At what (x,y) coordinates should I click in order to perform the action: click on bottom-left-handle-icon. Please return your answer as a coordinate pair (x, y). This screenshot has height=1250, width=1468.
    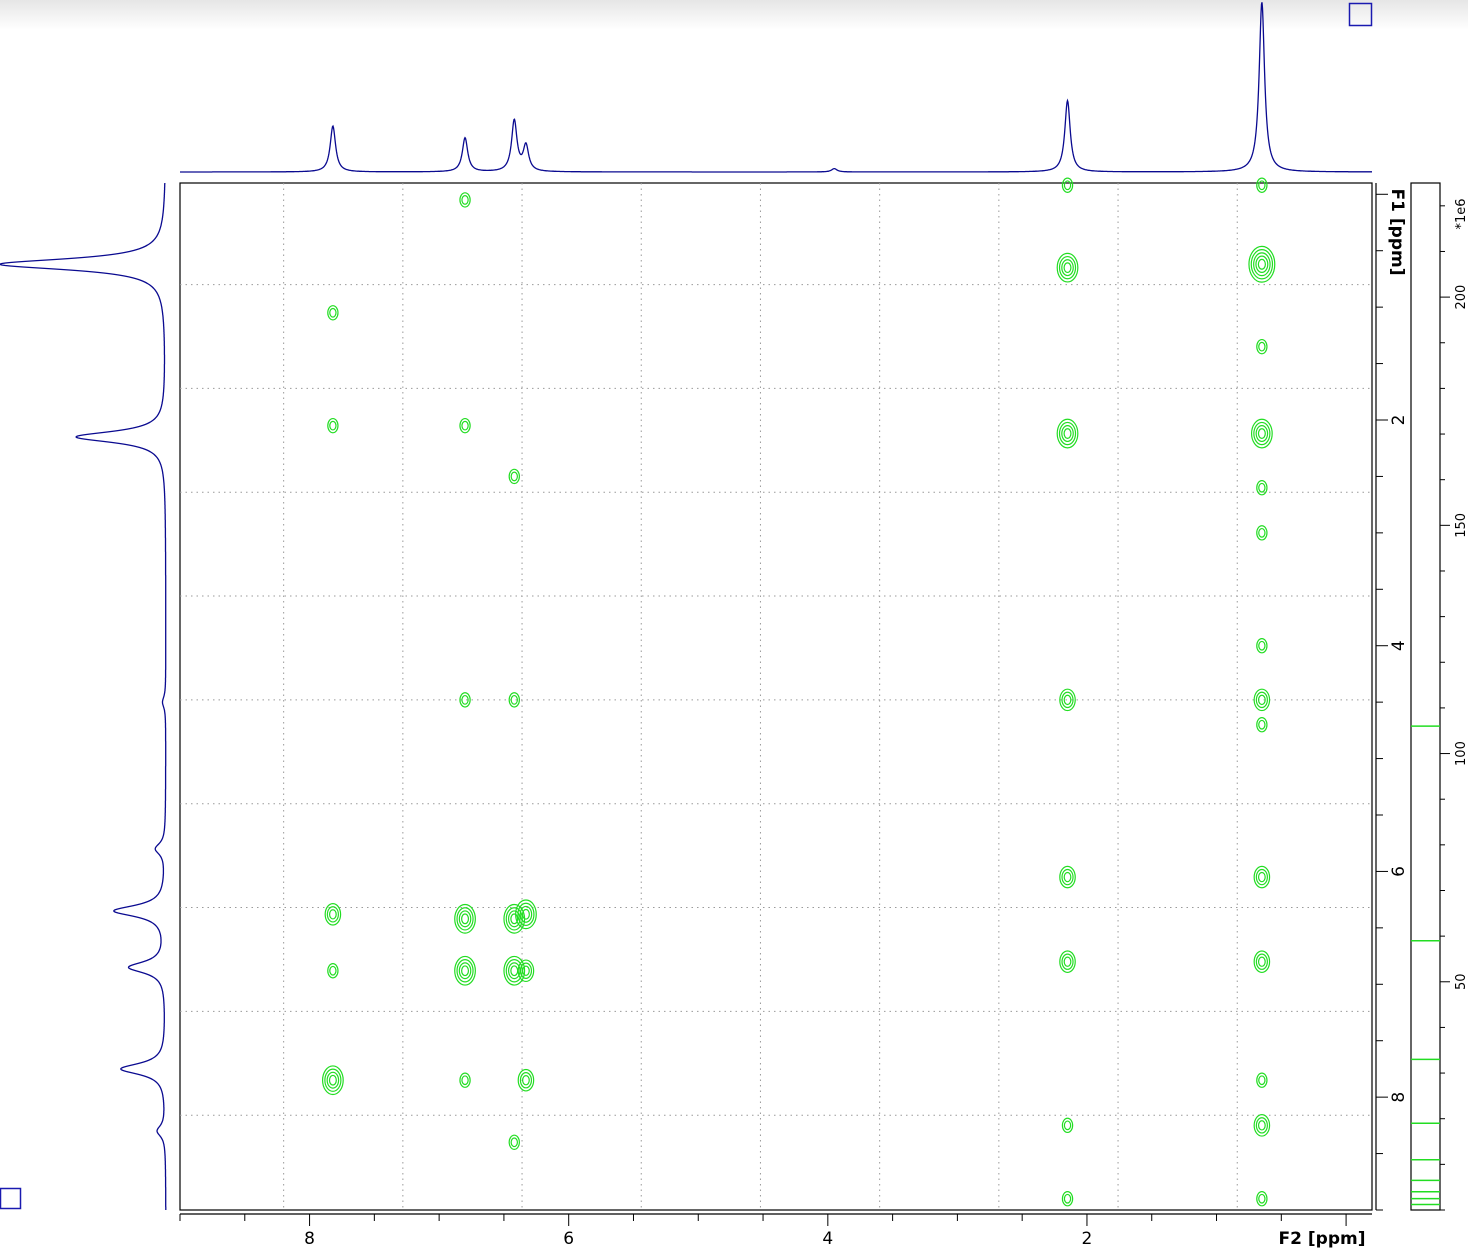
    Looking at the image, I should click on (11, 1198).